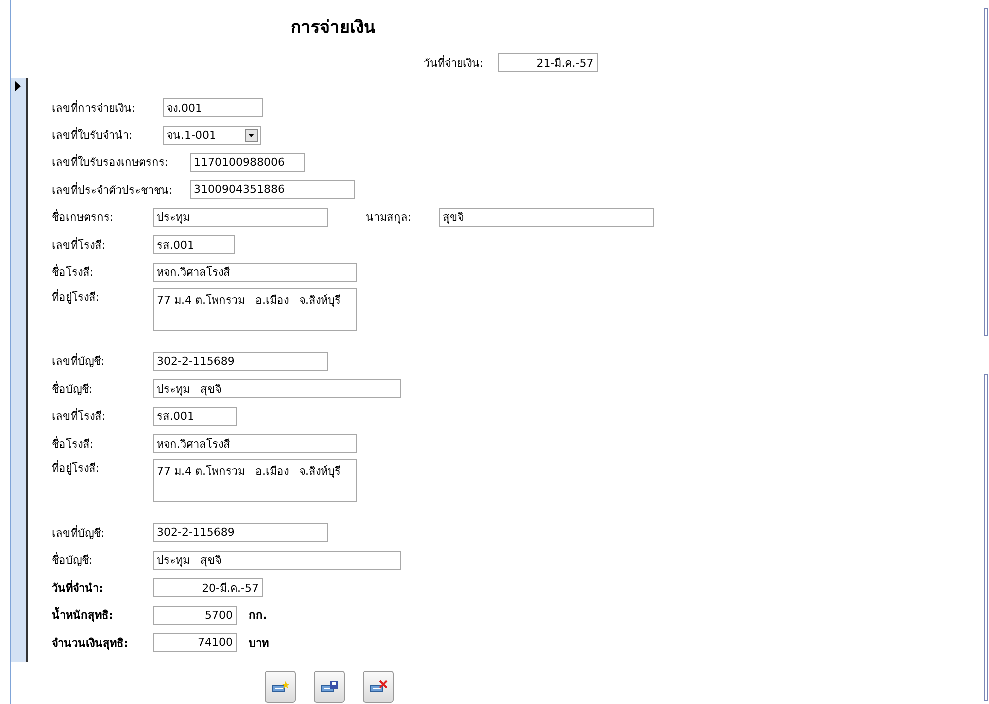 The height and width of the screenshot is (704, 989). I want to click on current-record-icon, so click(18, 86).